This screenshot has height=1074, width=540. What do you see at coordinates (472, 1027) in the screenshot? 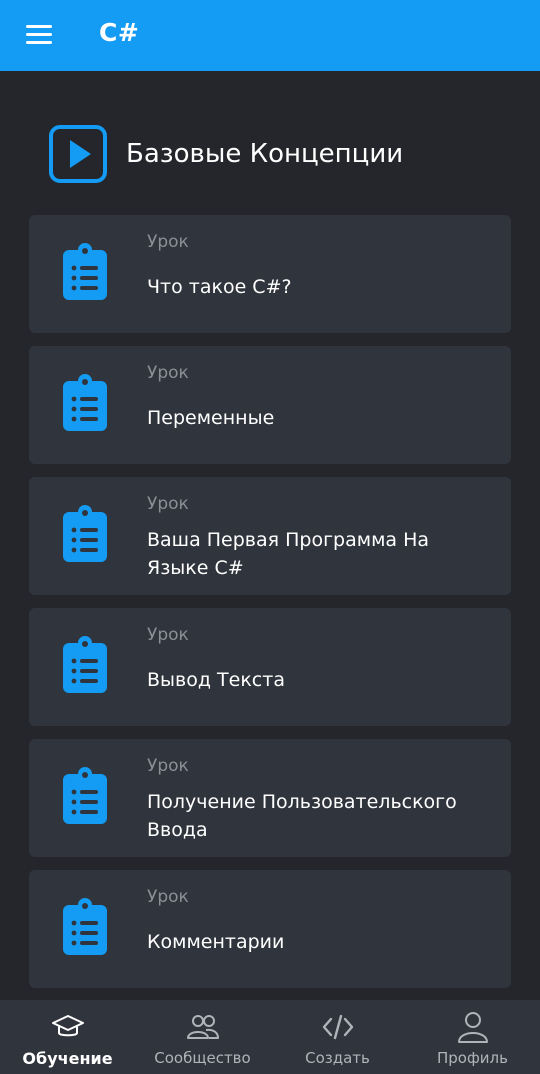
I see `user-icon` at bounding box center [472, 1027].